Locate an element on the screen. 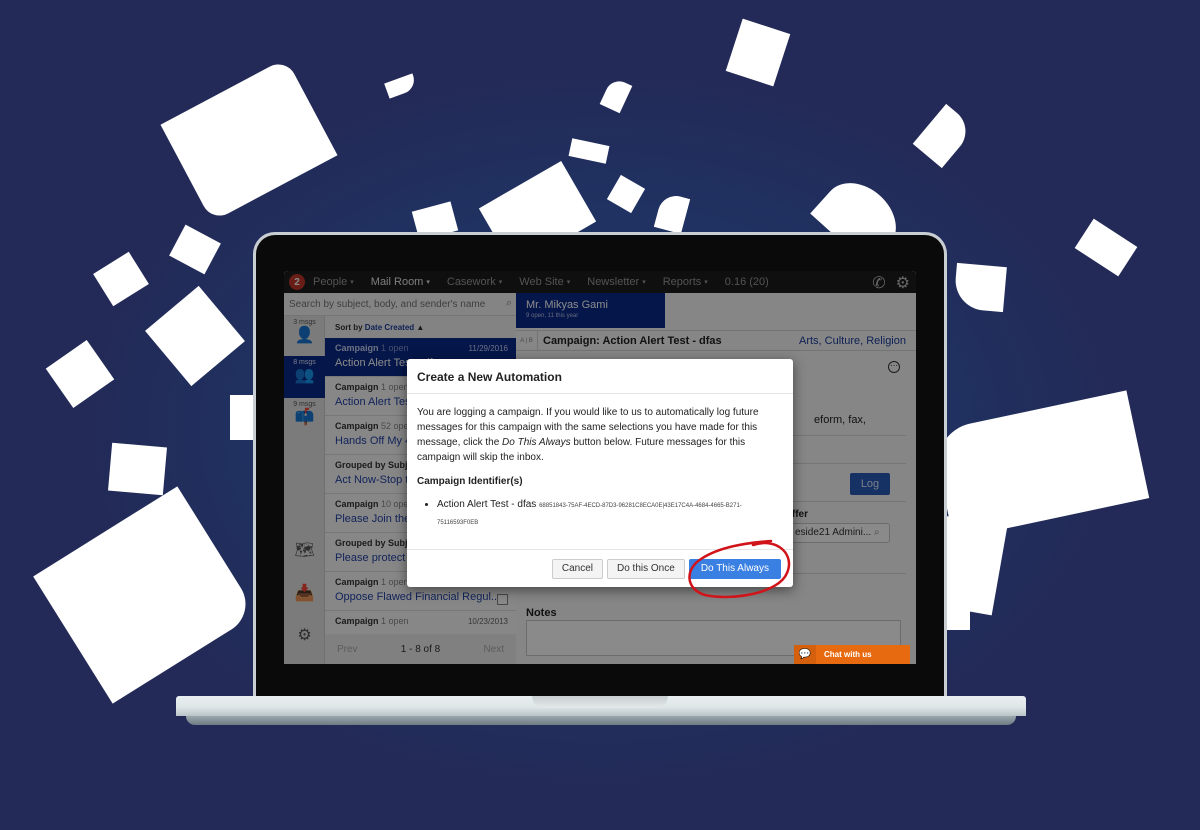  laptop-notch is located at coordinates (600, 702).